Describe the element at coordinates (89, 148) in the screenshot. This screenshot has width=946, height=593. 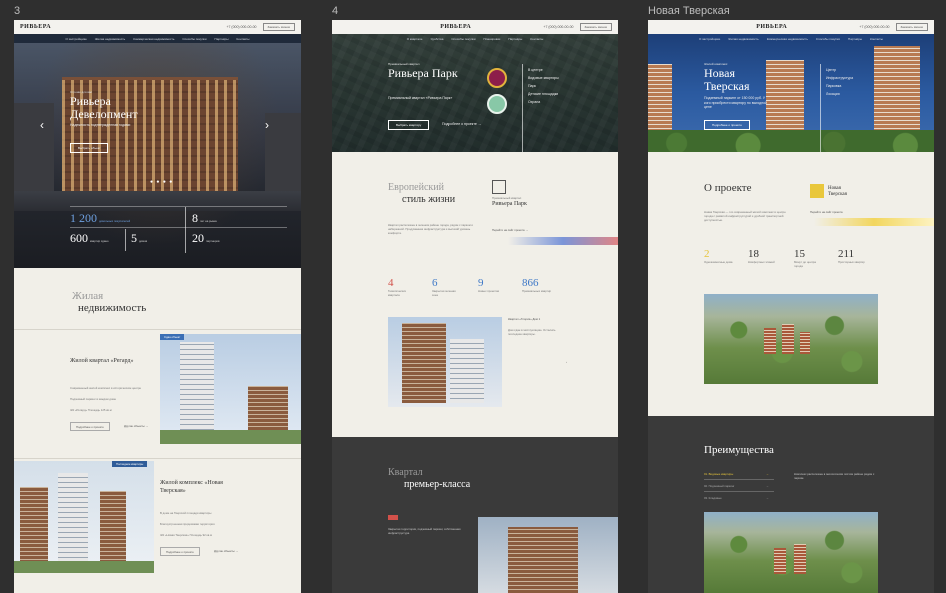
I see `choose-object-button: Выбрать объект` at that location.